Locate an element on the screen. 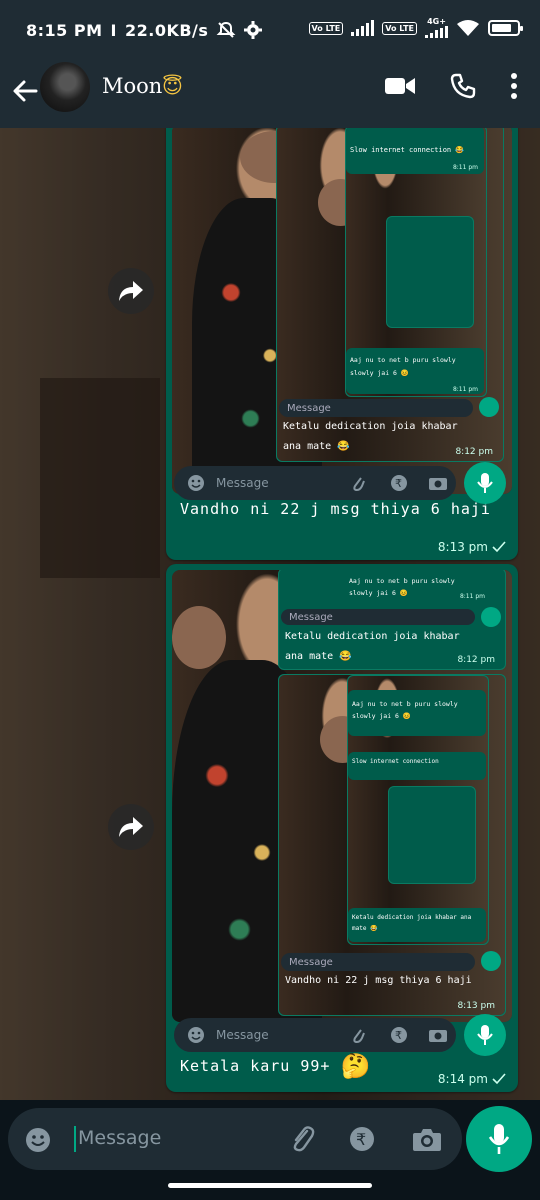  gesture-nav-bar is located at coordinates (270, 1185).